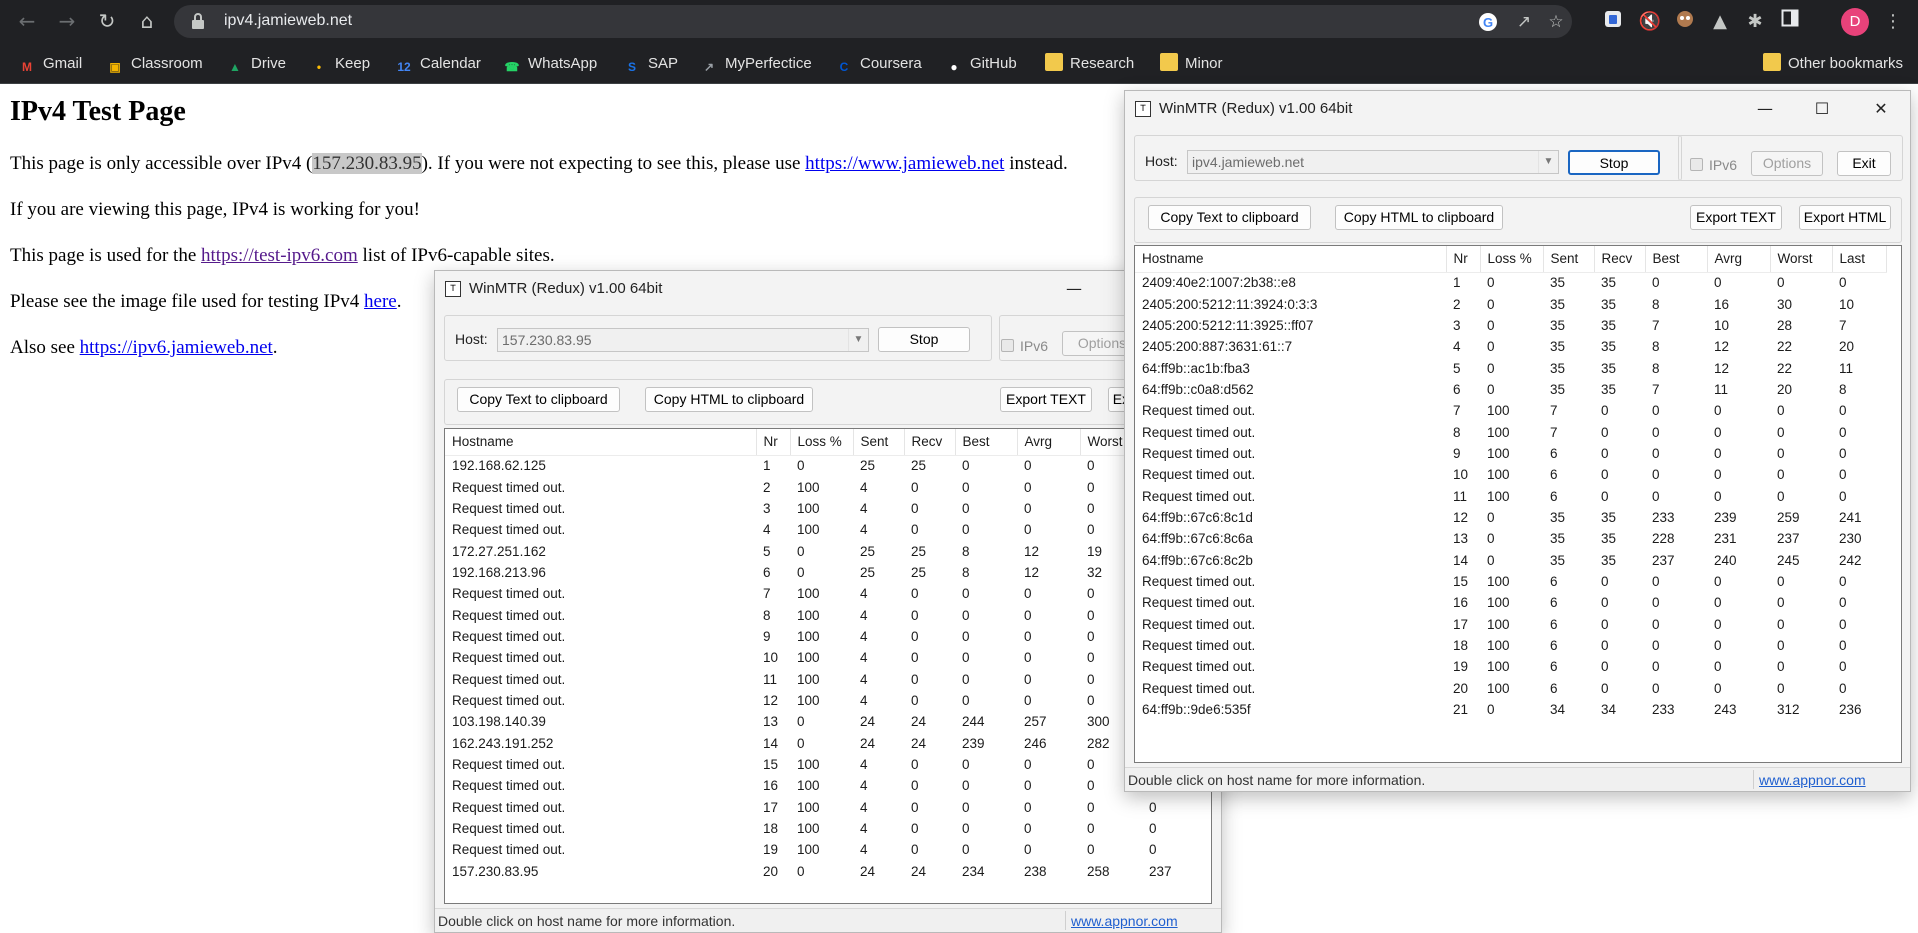 The width and height of the screenshot is (1918, 933). I want to click on table-row: Request timed out. 19 100 4 0 0 0 0 0, so click(820, 849).